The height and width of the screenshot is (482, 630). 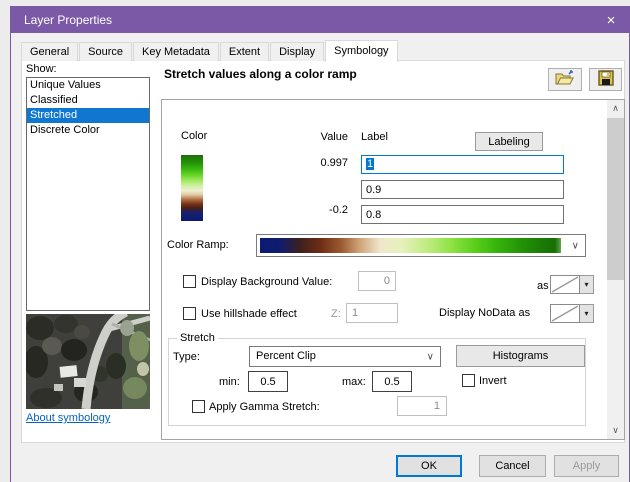 What do you see at coordinates (260, 74) in the screenshot?
I see `panel-header: Stretch values along a color ramp` at bounding box center [260, 74].